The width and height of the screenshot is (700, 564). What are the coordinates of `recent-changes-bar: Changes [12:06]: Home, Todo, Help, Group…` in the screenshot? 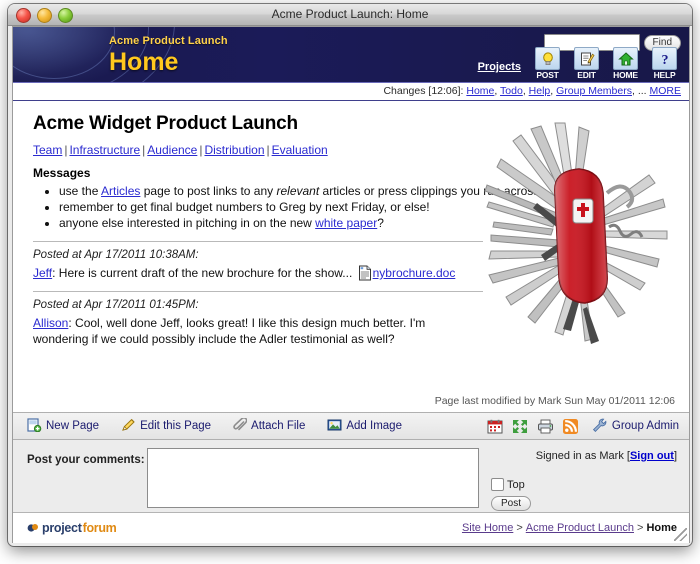 It's located at (351, 92).